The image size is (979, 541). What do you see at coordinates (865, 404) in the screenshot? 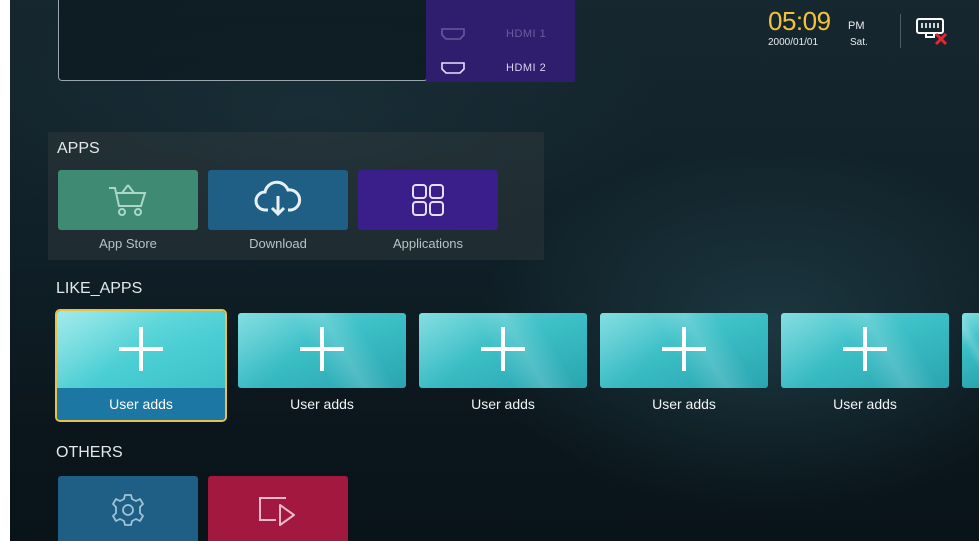
I see `like-app-label-5: User adds` at bounding box center [865, 404].